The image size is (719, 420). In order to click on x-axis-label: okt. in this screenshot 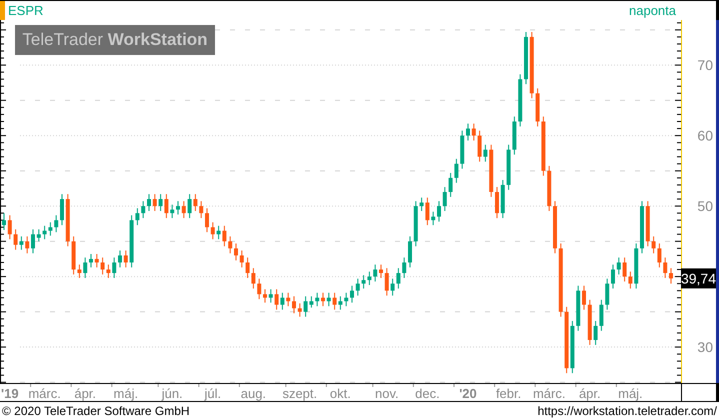, I will do `click(340, 393)`.